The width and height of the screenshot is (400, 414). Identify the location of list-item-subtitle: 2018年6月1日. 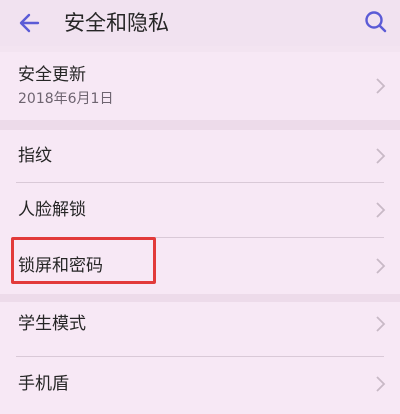
(66, 99).